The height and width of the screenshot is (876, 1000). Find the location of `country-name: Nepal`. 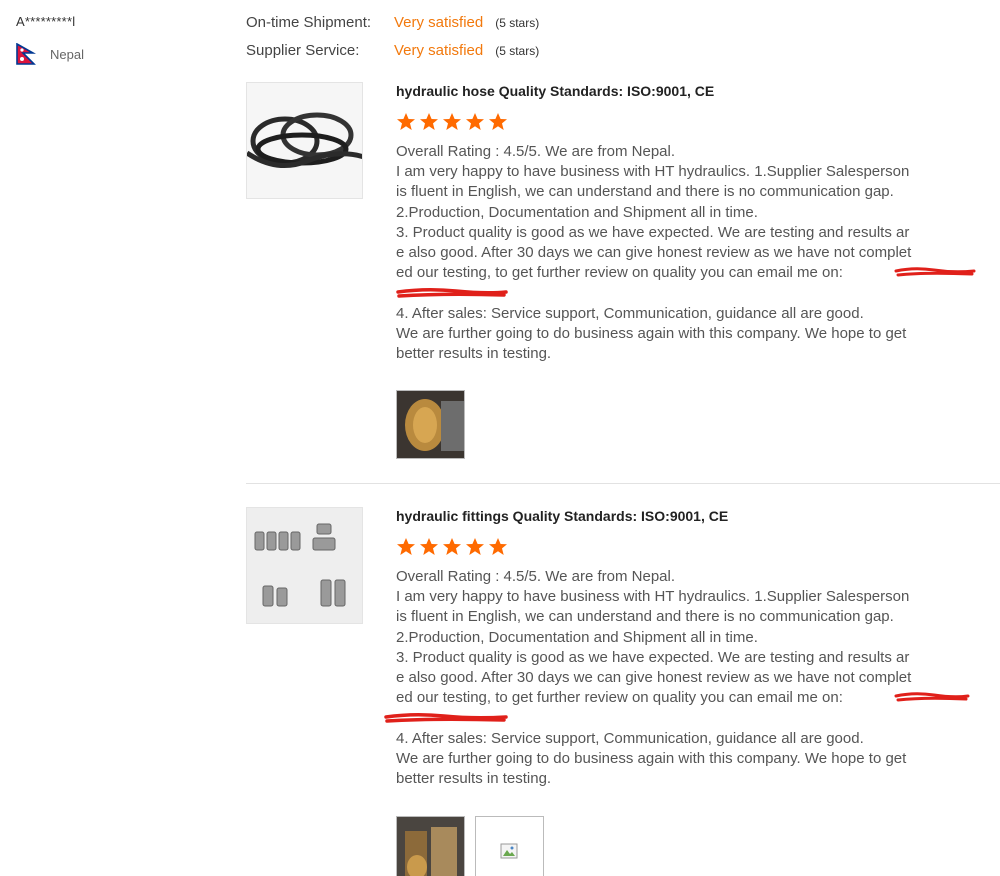

country-name: Nepal is located at coordinates (67, 54).